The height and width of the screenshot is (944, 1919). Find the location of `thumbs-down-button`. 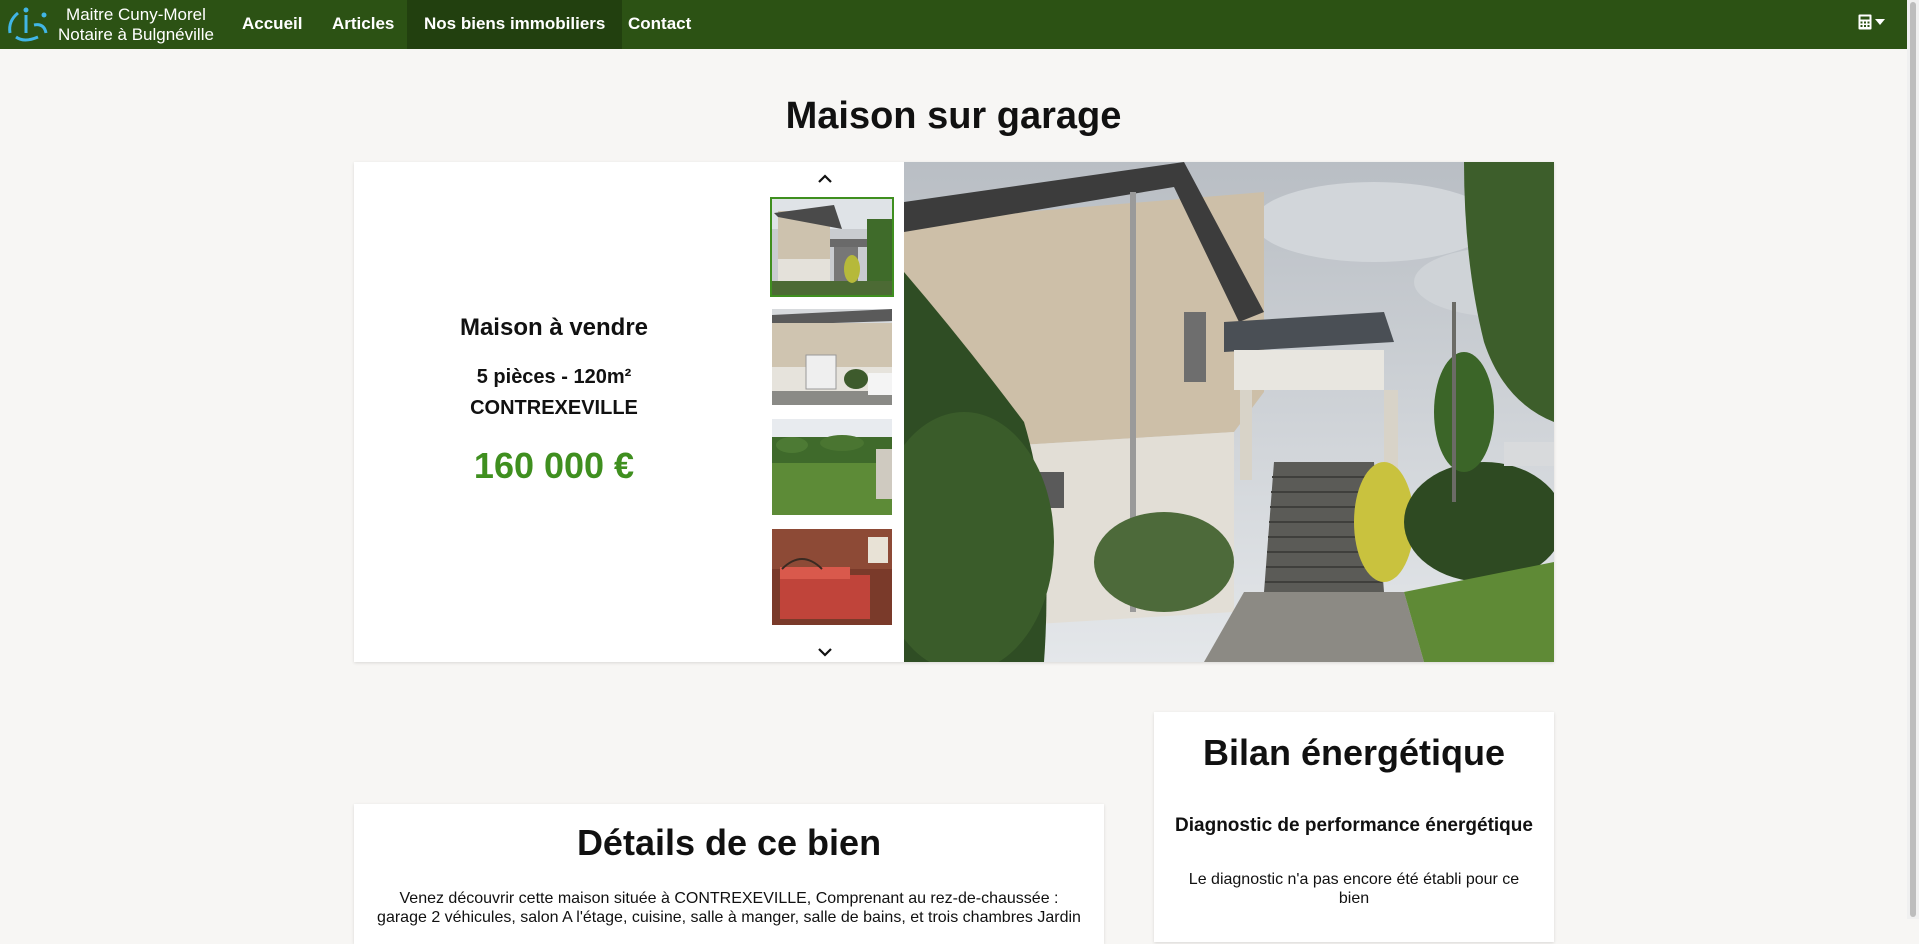

thumbs-down-button is located at coordinates (825, 652).